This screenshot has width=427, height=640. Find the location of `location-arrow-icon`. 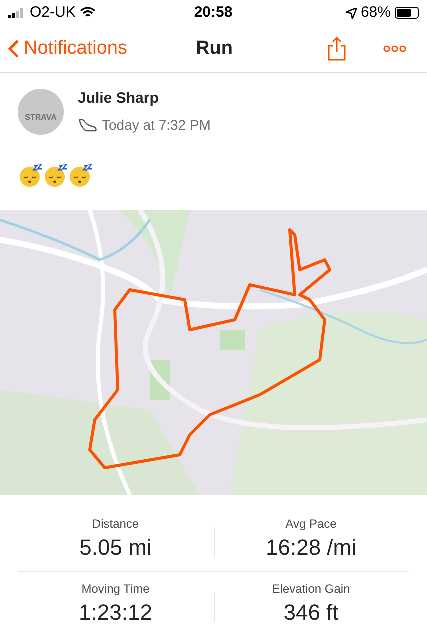

location-arrow-icon is located at coordinates (351, 13).